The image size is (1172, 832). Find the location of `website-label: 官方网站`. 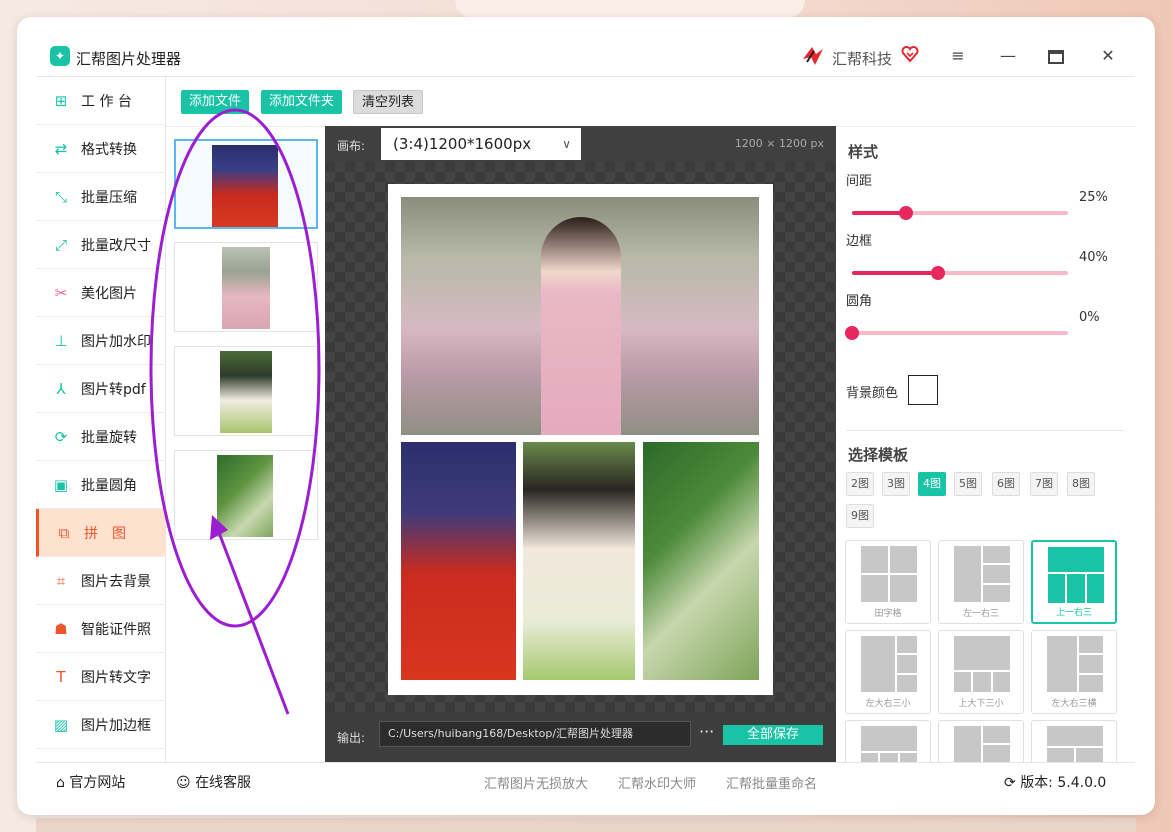

website-label: 官方网站 is located at coordinates (97, 783).